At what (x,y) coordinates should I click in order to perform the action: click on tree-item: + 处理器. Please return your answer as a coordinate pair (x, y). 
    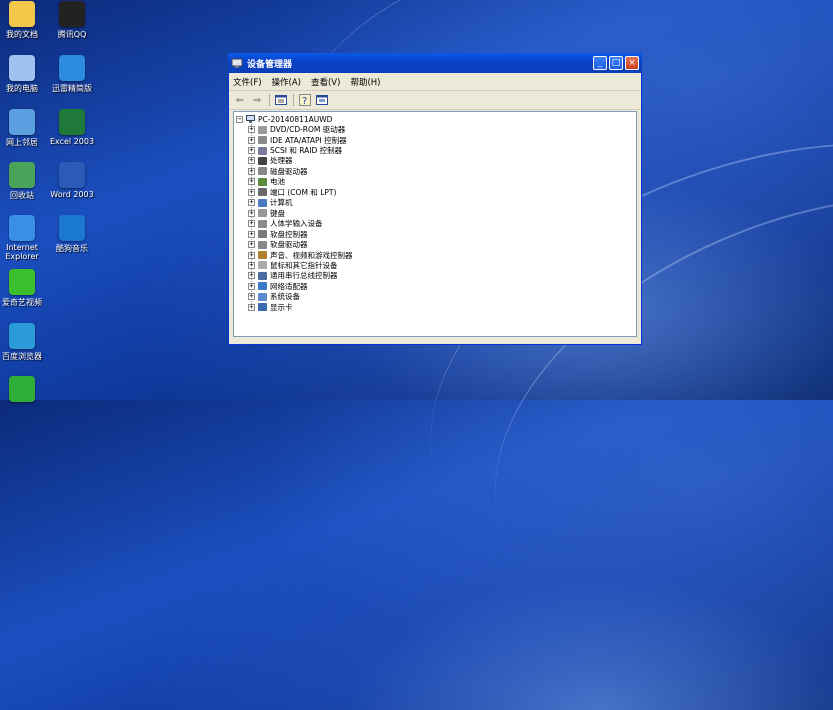
    Looking at the image, I should click on (270, 161).